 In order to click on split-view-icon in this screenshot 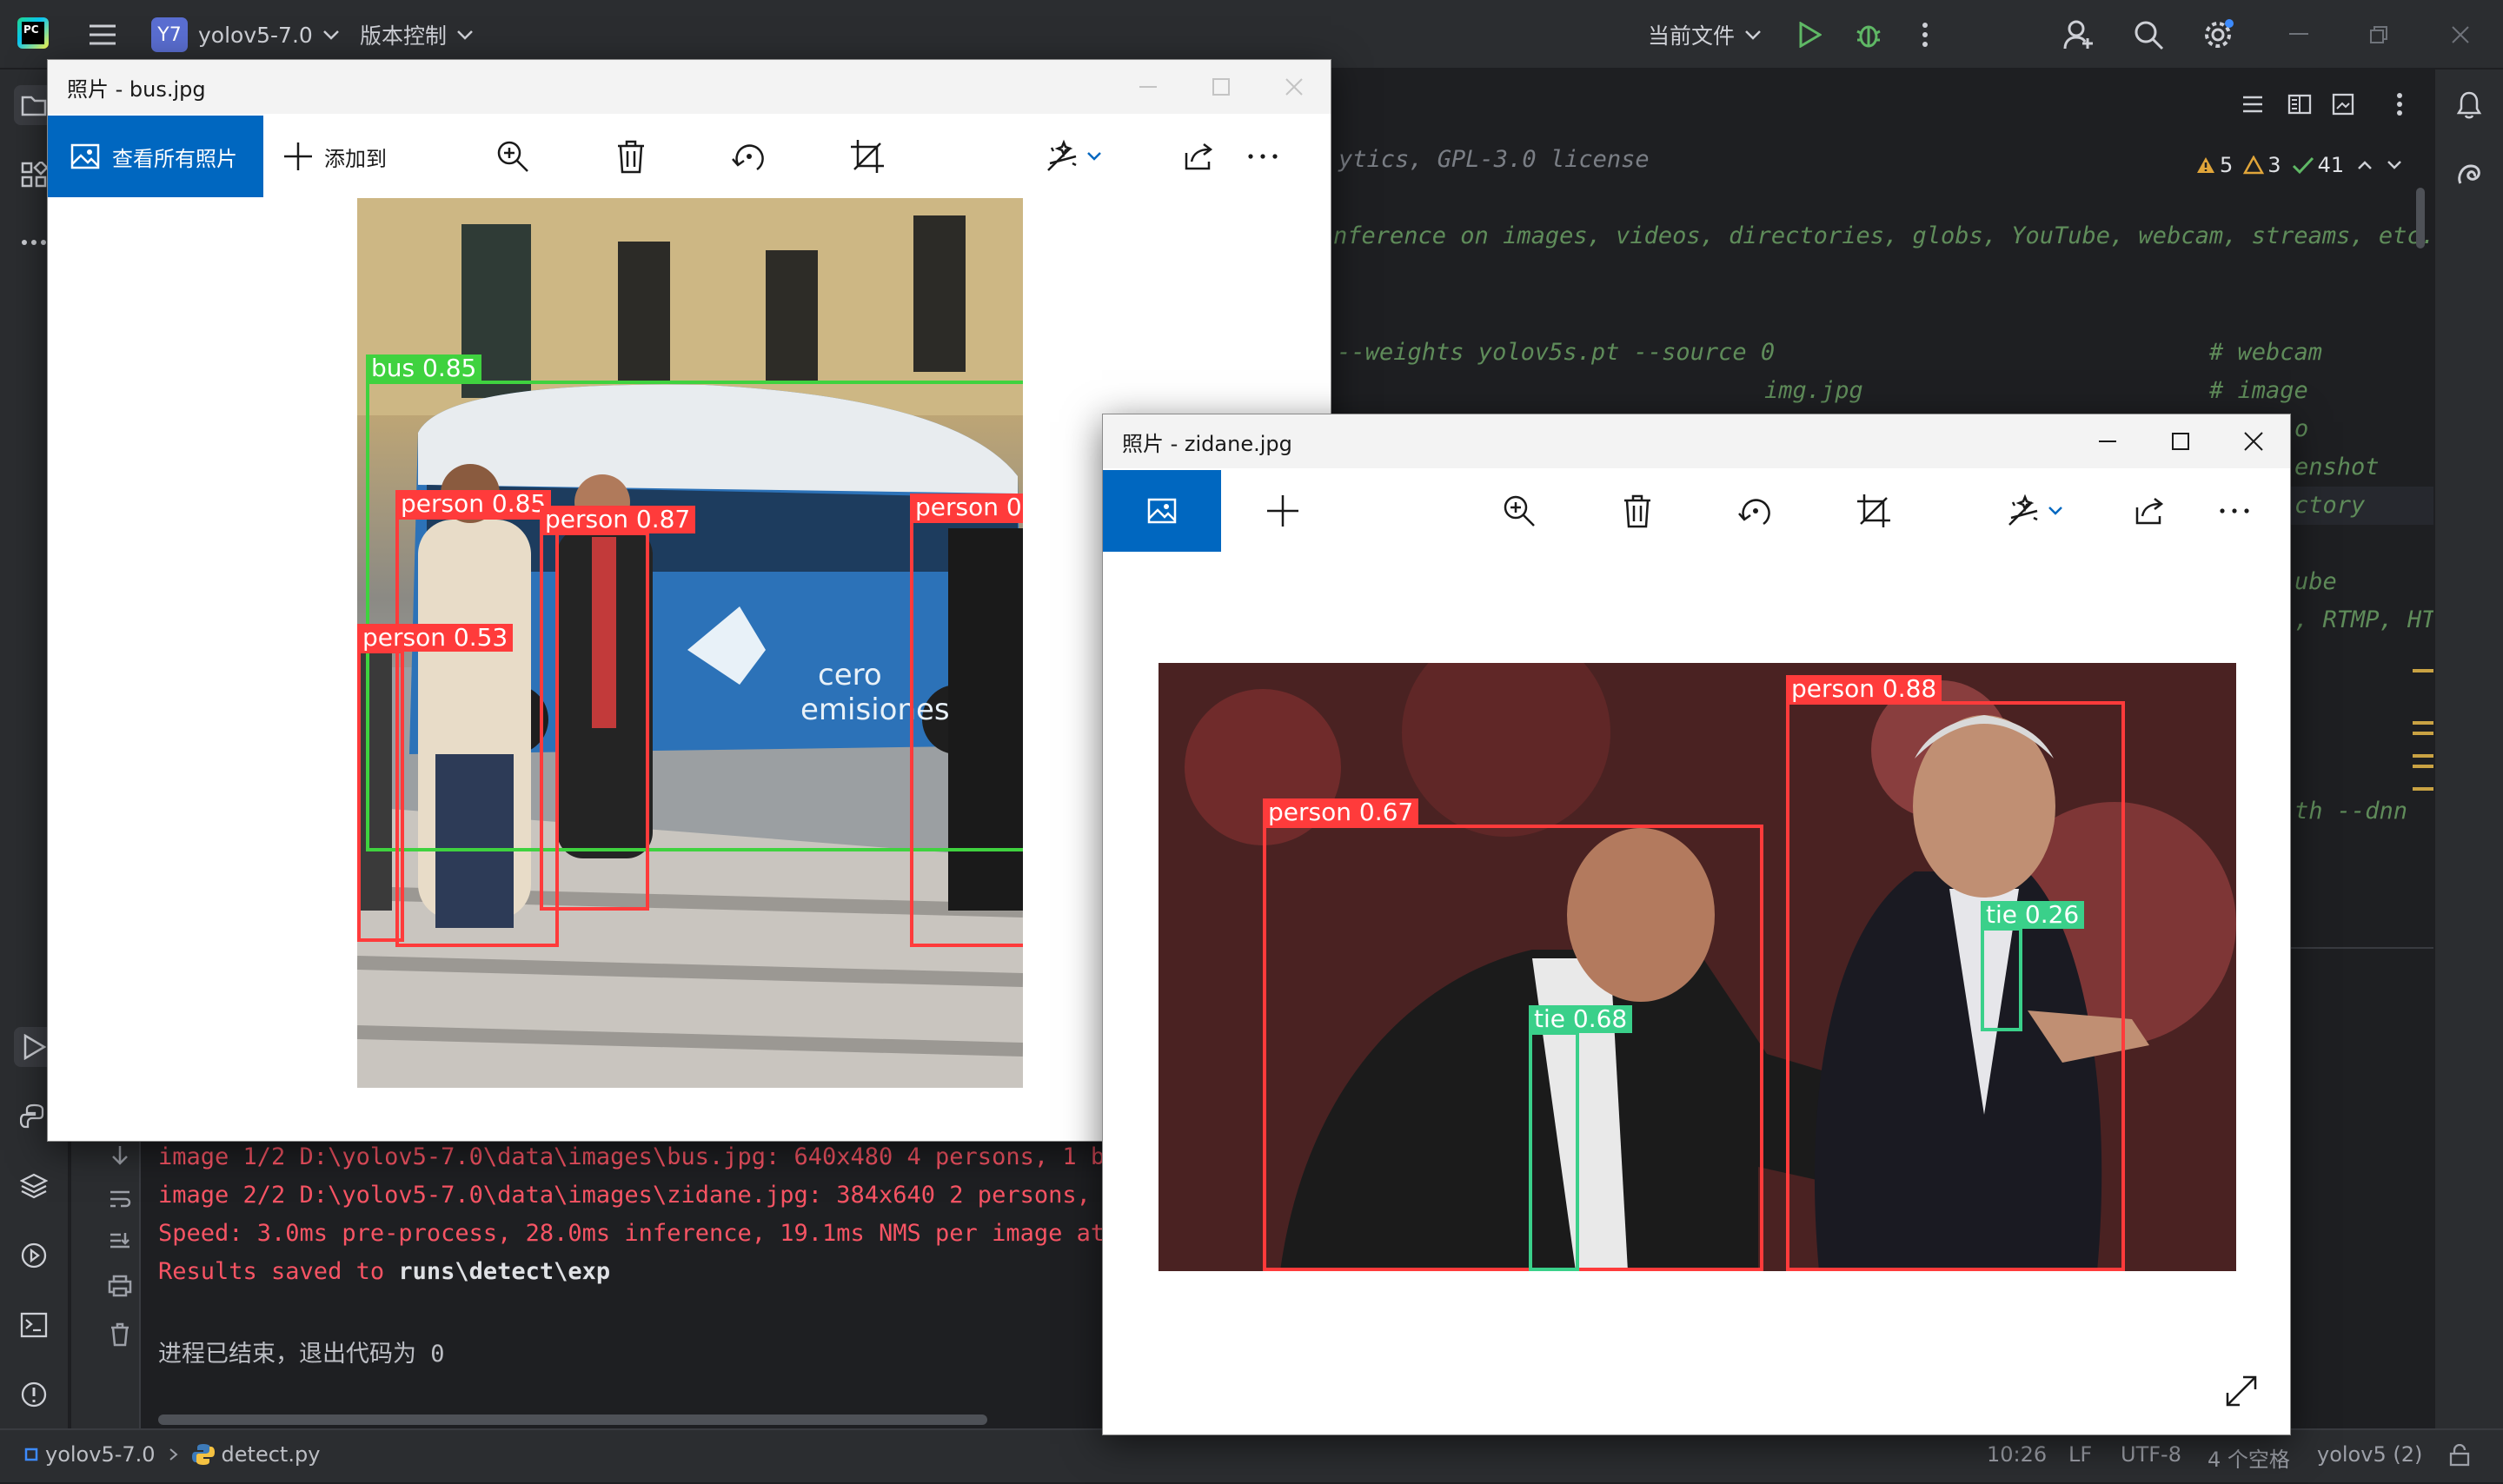, I will do `click(2299, 104)`.